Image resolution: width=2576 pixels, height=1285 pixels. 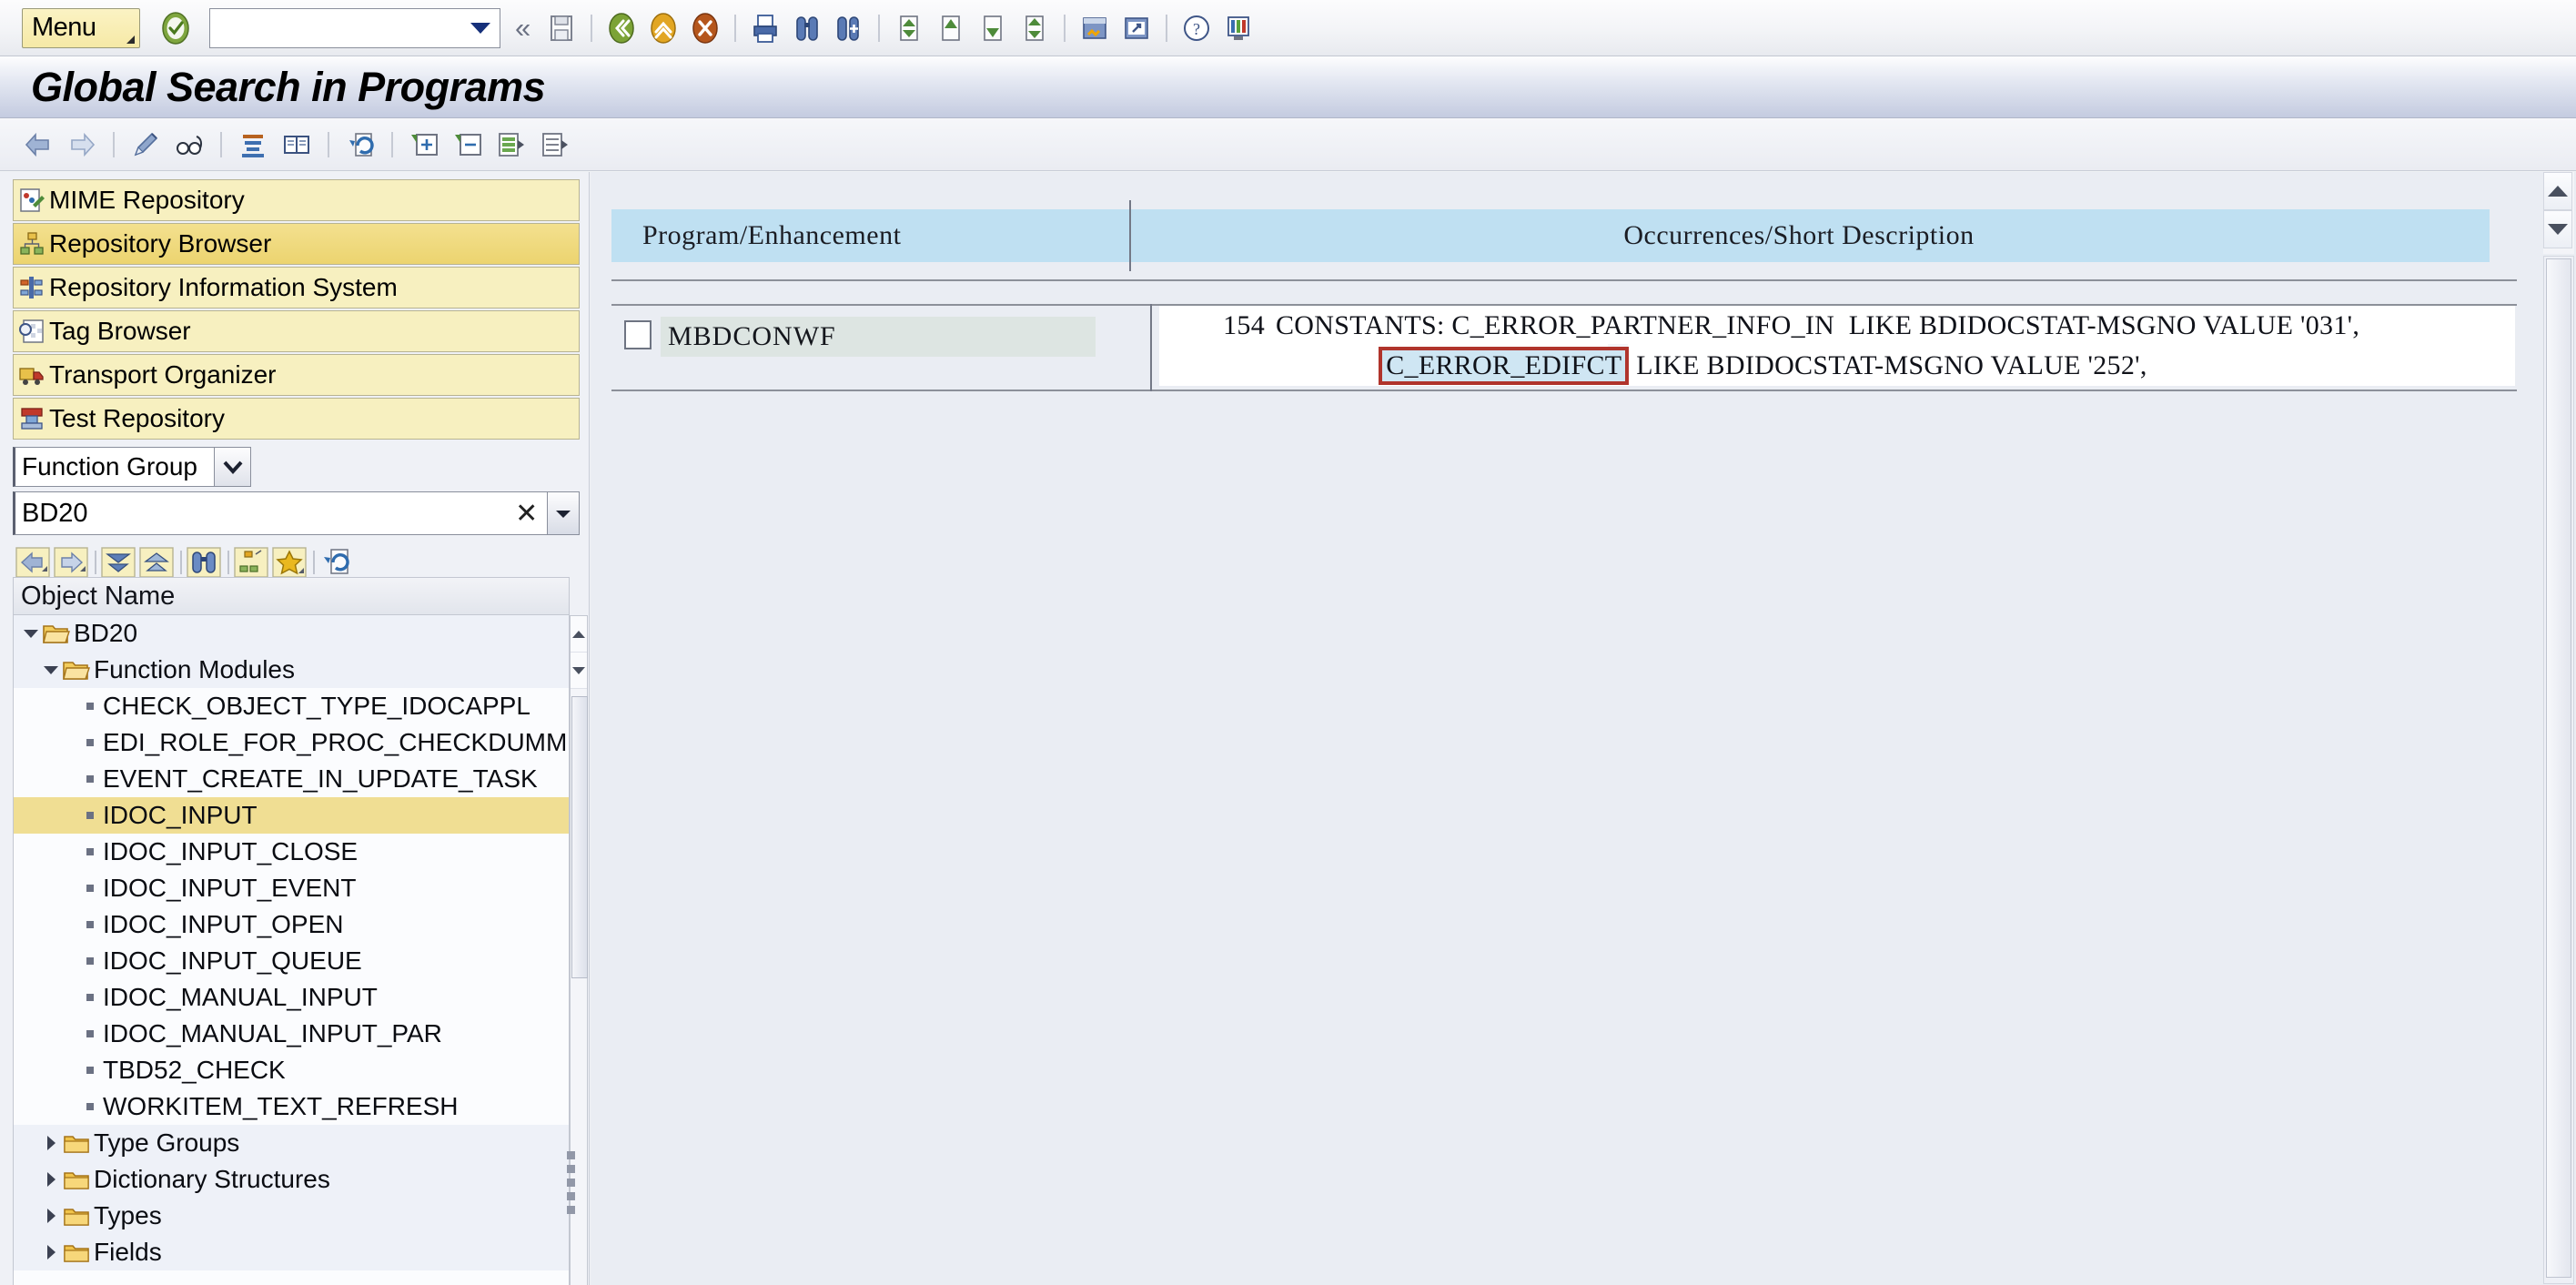 I want to click on find-icon, so click(x=807, y=28).